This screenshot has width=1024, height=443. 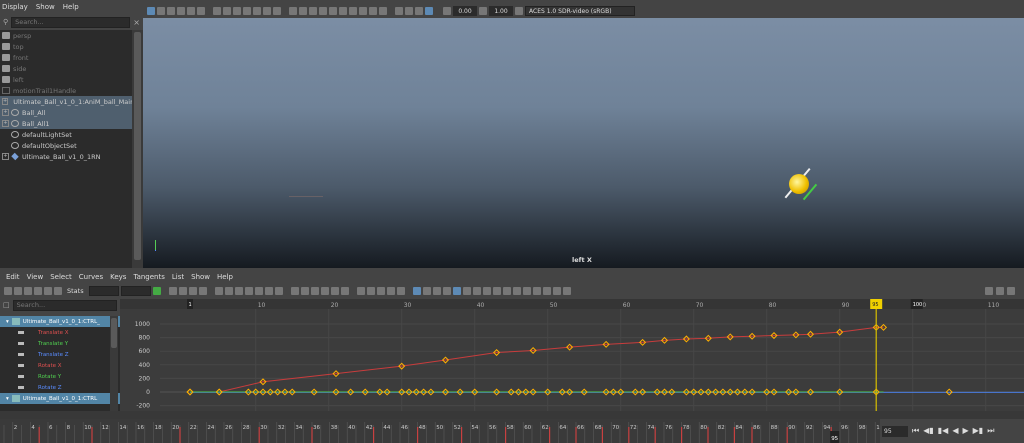 What do you see at coordinates (304, 291) in the screenshot?
I see `swap-buffer-curve-icon` at bounding box center [304, 291].